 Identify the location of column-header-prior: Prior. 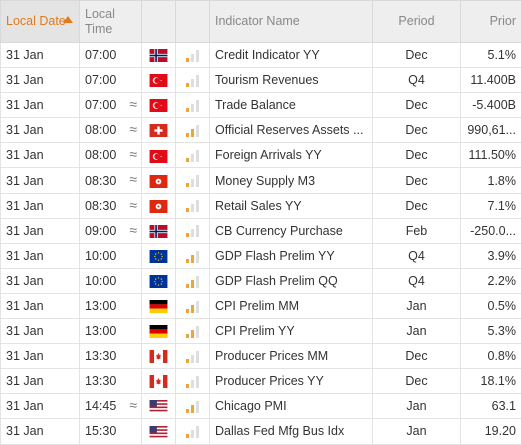
(491, 22).